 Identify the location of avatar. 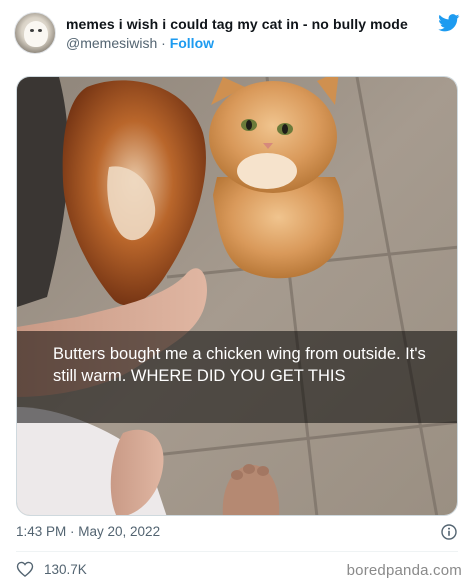
(35, 33).